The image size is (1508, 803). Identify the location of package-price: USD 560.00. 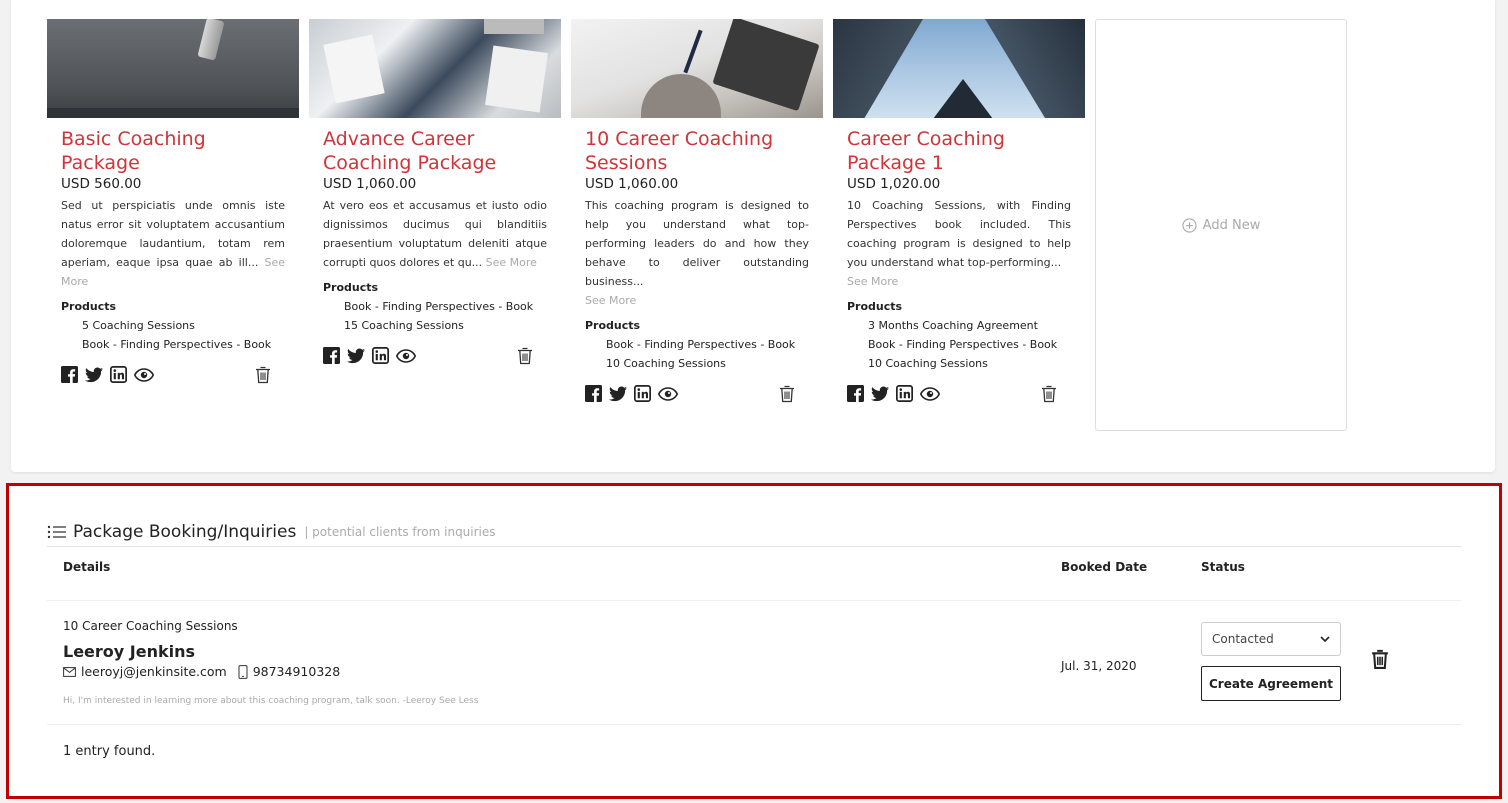
(101, 184).